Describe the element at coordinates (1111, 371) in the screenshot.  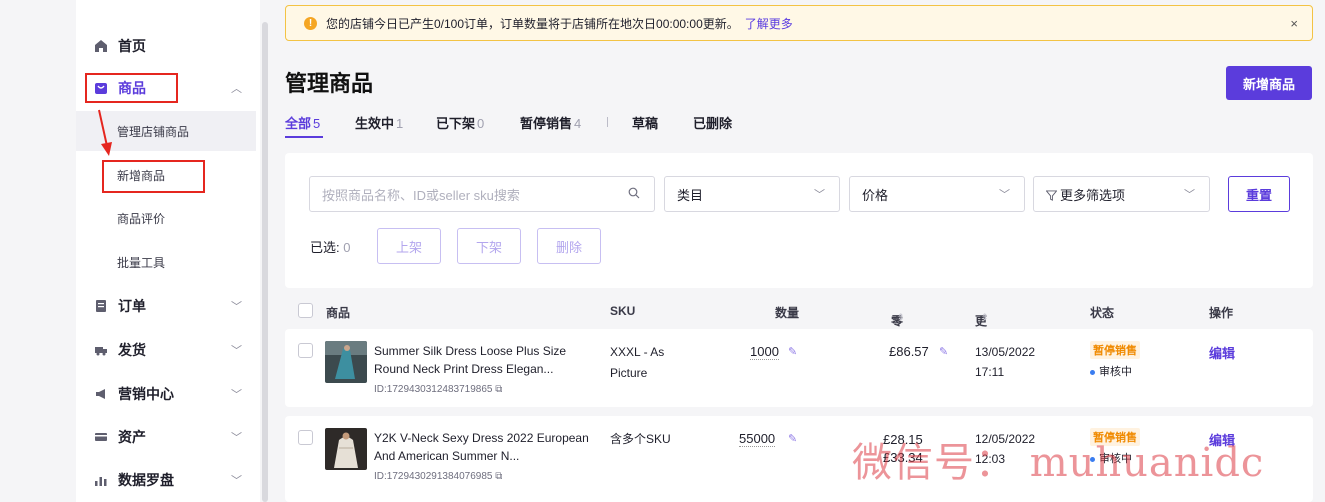
I see `review-status: 审核中` at that location.